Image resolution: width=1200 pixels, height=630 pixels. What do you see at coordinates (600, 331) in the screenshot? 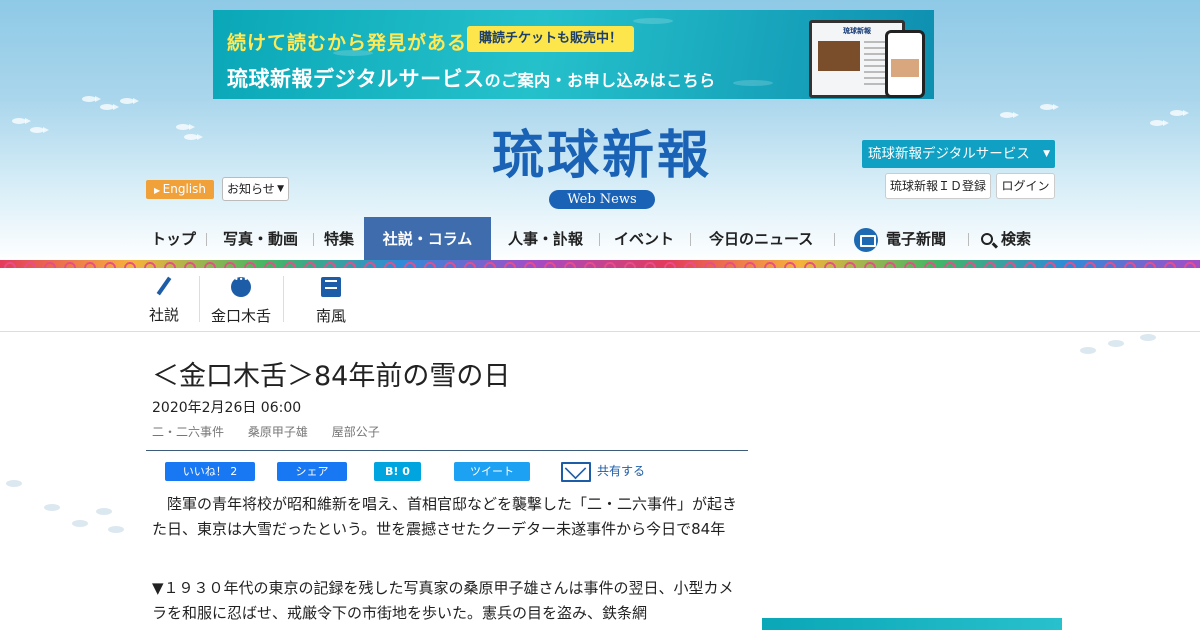
I see `subnav-divider-line` at bounding box center [600, 331].